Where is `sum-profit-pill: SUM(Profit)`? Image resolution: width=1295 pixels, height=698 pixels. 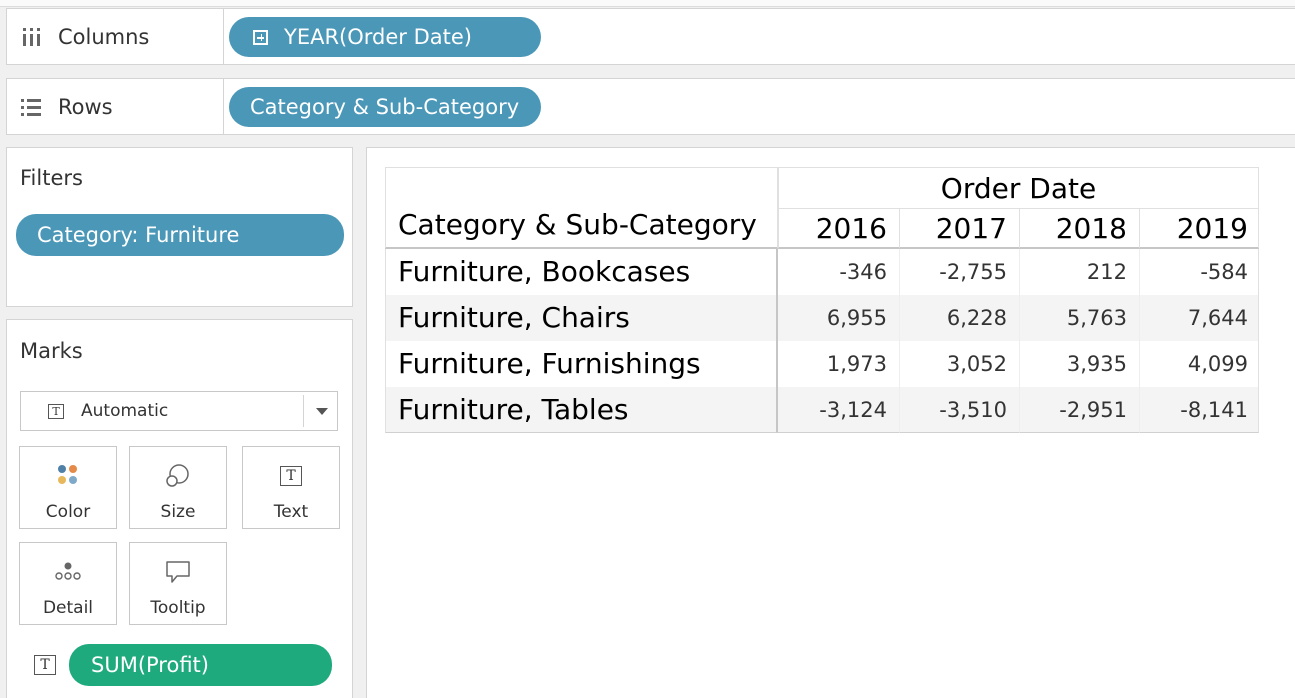
sum-profit-pill: SUM(Profit) is located at coordinates (200, 665).